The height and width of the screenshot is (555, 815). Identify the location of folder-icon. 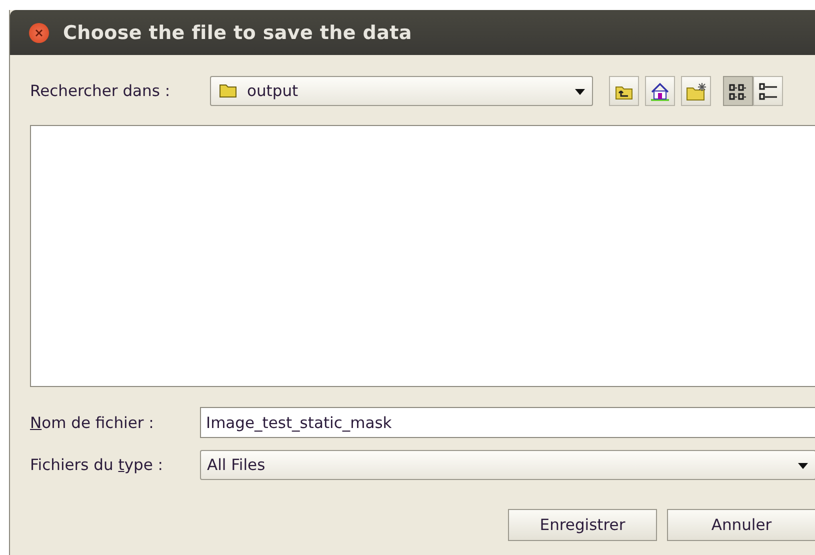
(228, 91).